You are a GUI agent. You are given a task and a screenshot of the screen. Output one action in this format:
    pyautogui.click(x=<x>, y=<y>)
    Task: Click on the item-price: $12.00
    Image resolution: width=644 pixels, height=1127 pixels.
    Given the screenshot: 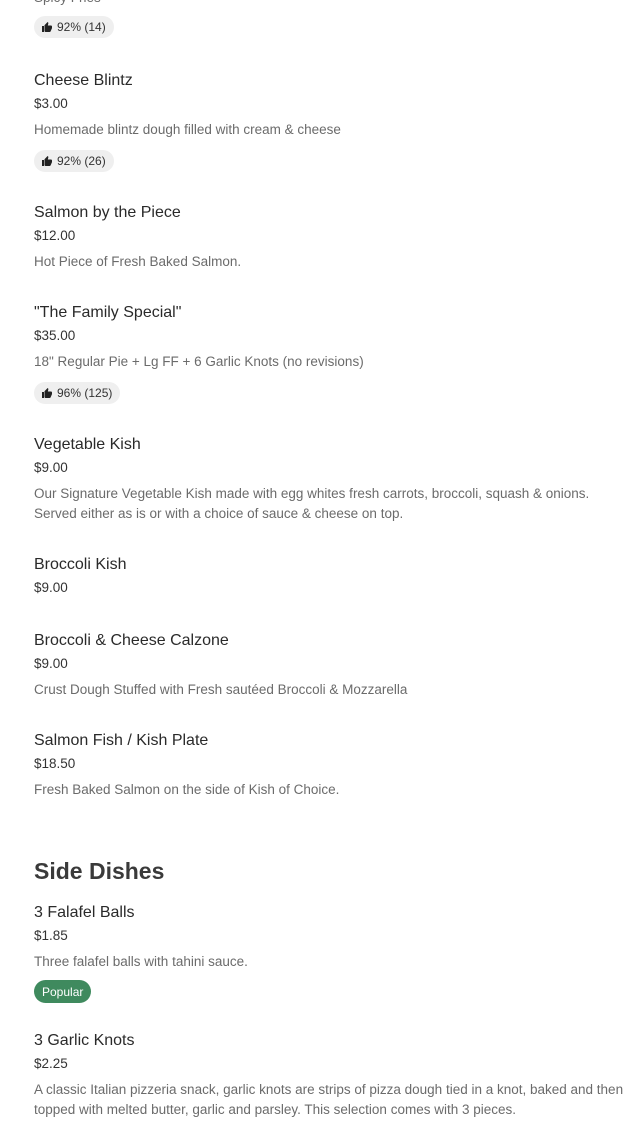 What is the action you would take?
    pyautogui.click(x=55, y=235)
    